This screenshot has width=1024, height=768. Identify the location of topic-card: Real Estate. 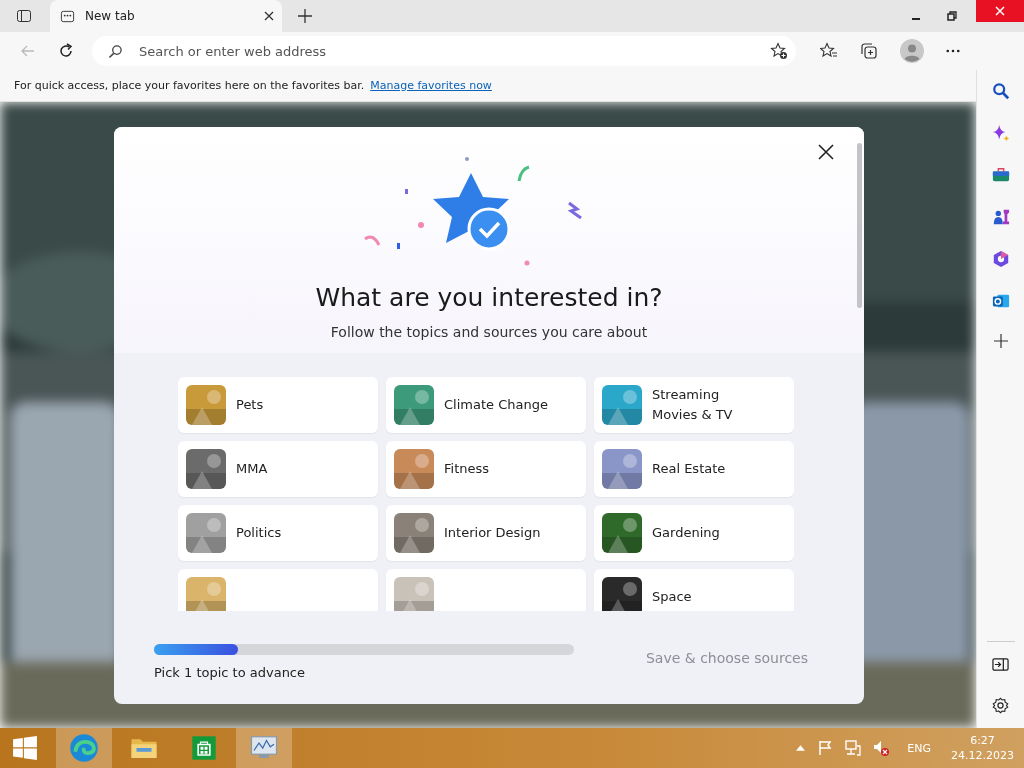
(694, 469).